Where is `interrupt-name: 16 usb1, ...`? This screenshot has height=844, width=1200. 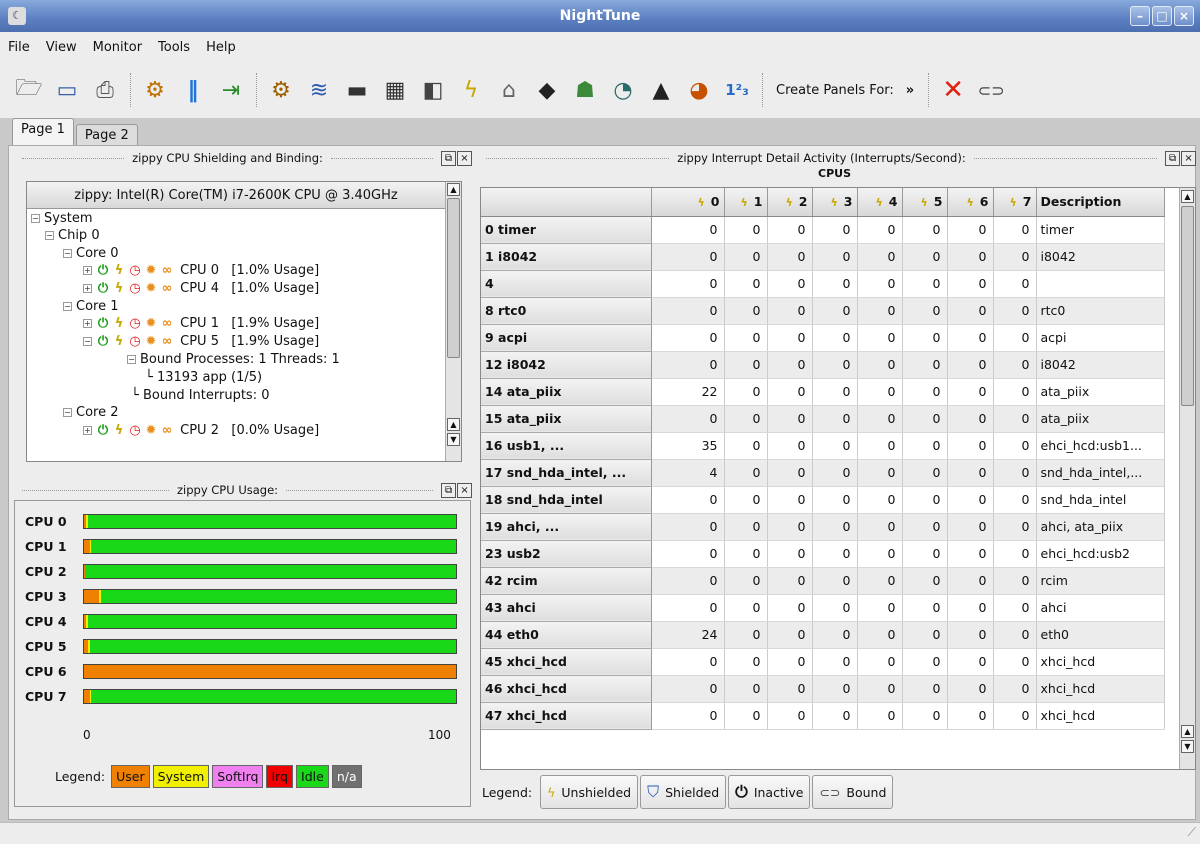
interrupt-name: 16 usb1, ... is located at coordinates (566, 446).